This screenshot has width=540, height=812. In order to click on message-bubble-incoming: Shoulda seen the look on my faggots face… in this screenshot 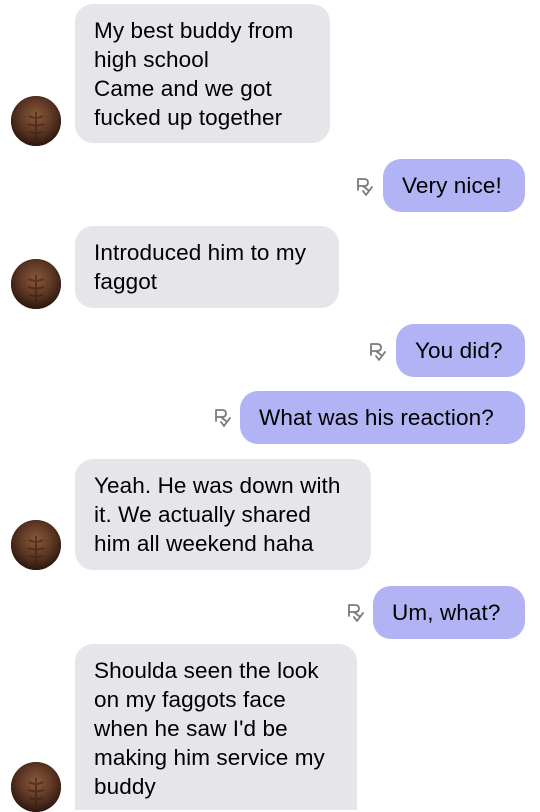, I will do `click(216, 727)`.